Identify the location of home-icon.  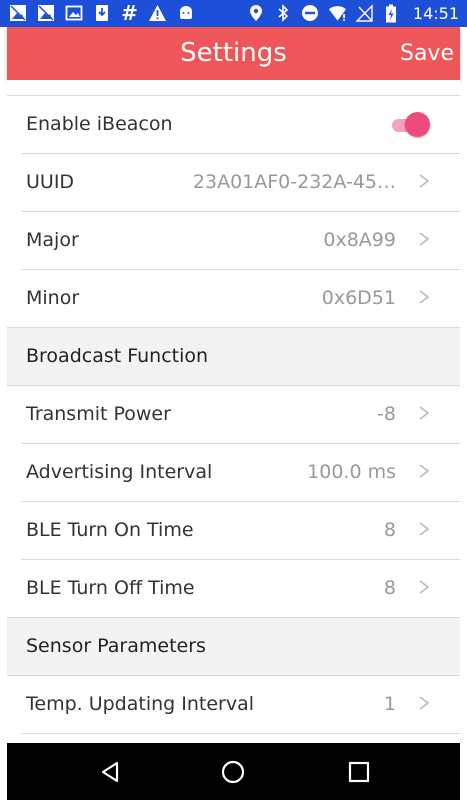
(233, 772).